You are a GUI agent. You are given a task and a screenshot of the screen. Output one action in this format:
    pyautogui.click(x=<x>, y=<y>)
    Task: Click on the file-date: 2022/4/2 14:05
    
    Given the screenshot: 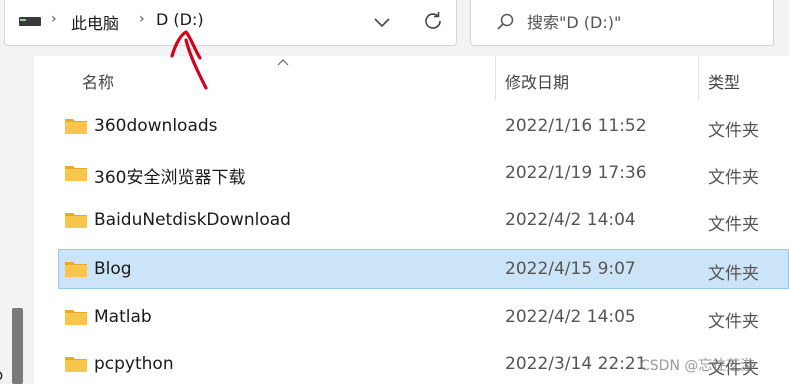 What is the action you would take?
    pyautogui.click(x=570, y=317)
    